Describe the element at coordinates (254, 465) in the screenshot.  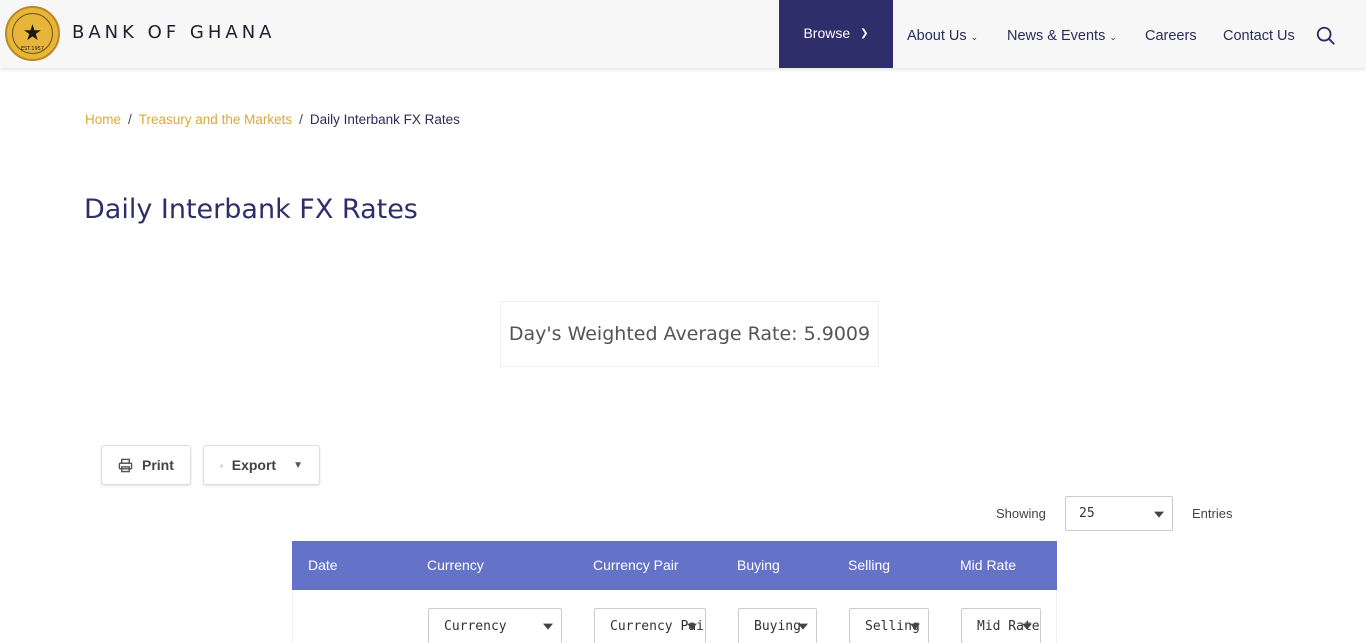
I see `export-label: Export` at that location.